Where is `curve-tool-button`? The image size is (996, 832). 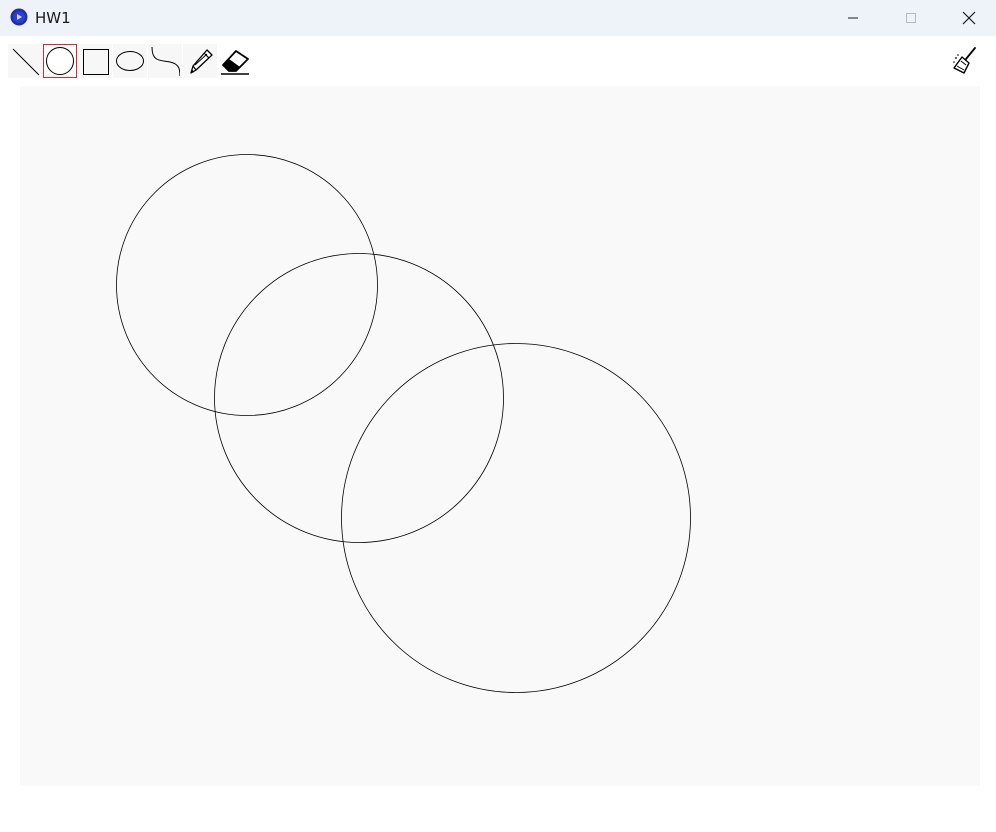
curve-tool-button is located at coordinates (165, 61).